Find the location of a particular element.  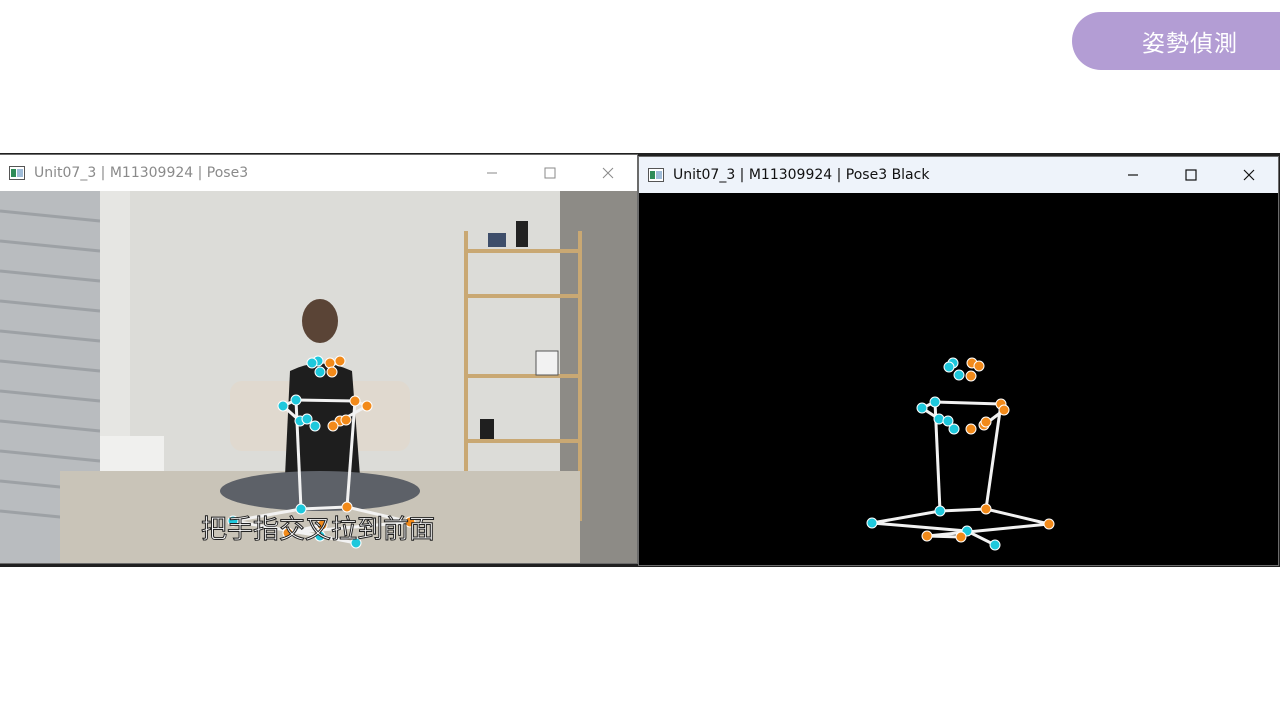

window-title: Unit07_3 | M11309924 | Pose3 Black is located at coordinates (801, 175).